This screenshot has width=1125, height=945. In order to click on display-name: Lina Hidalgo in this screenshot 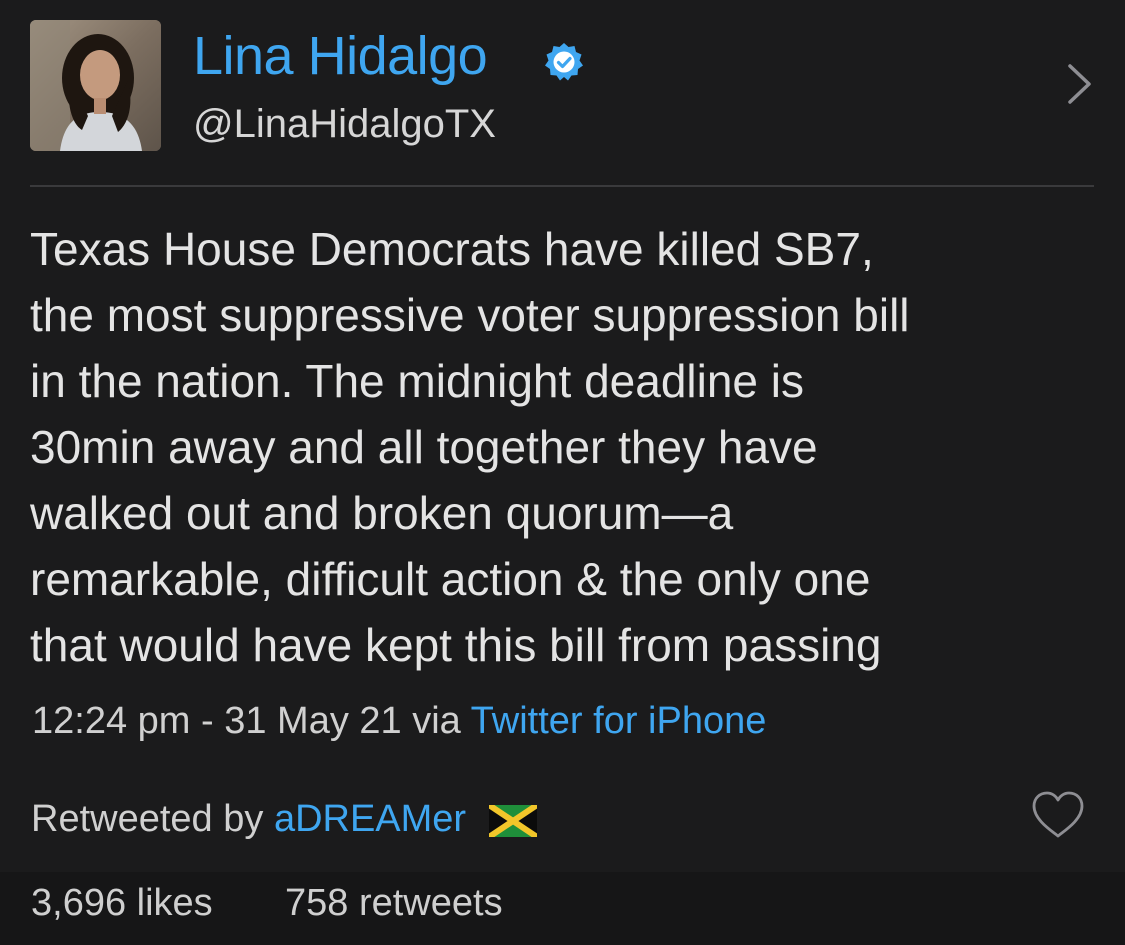, I will do `click(340, 56)`.